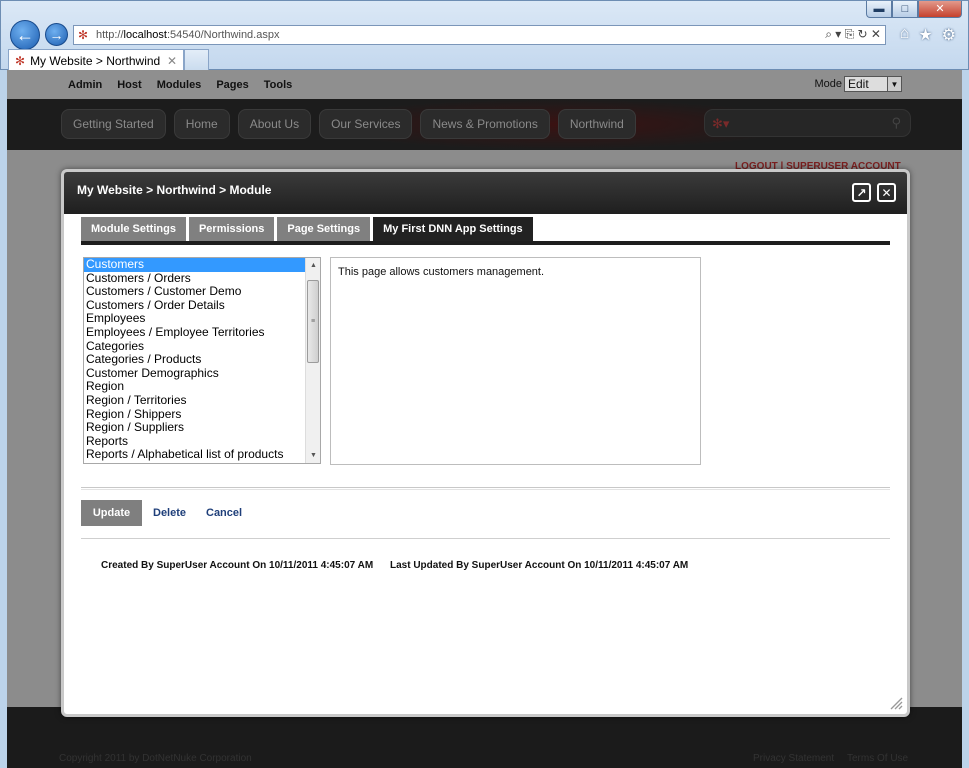 The height and width of the screenshot is (768, 969). I want to click on list-item: Categories, so click(195, 346).